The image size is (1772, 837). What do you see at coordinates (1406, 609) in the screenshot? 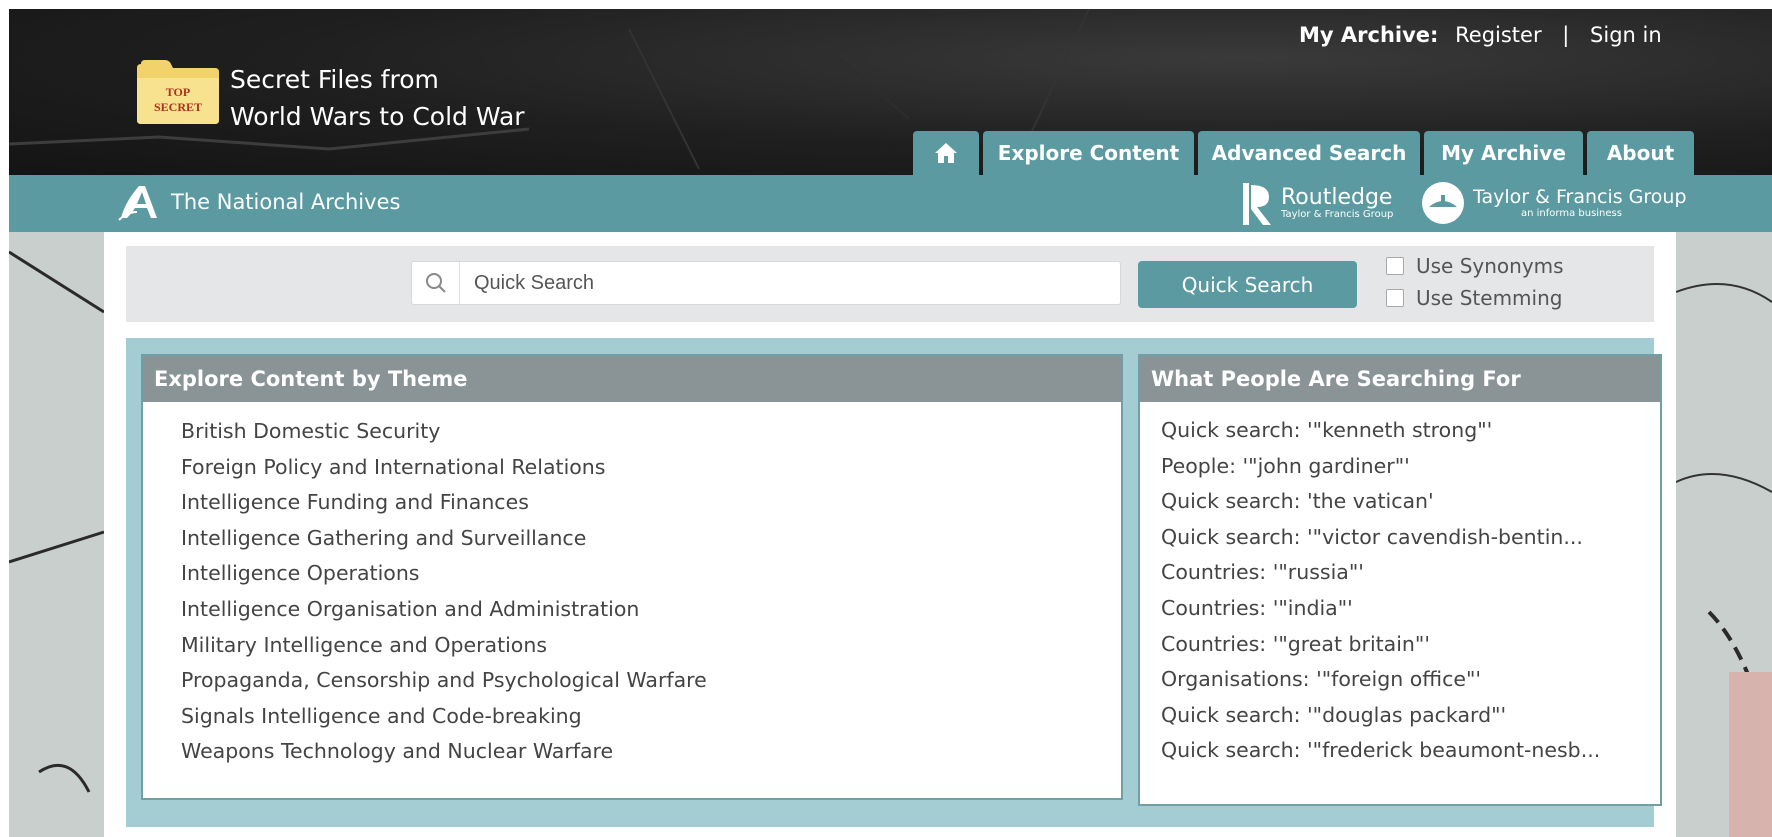
I see `popular-search-link: Countries: '"india"'` at bounding box center [1406, 609].